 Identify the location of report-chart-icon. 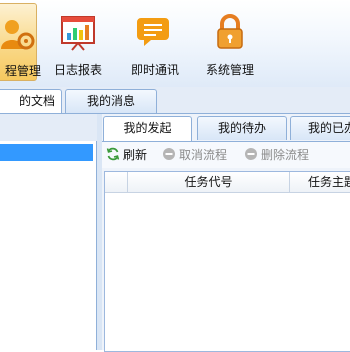
(78, 33).